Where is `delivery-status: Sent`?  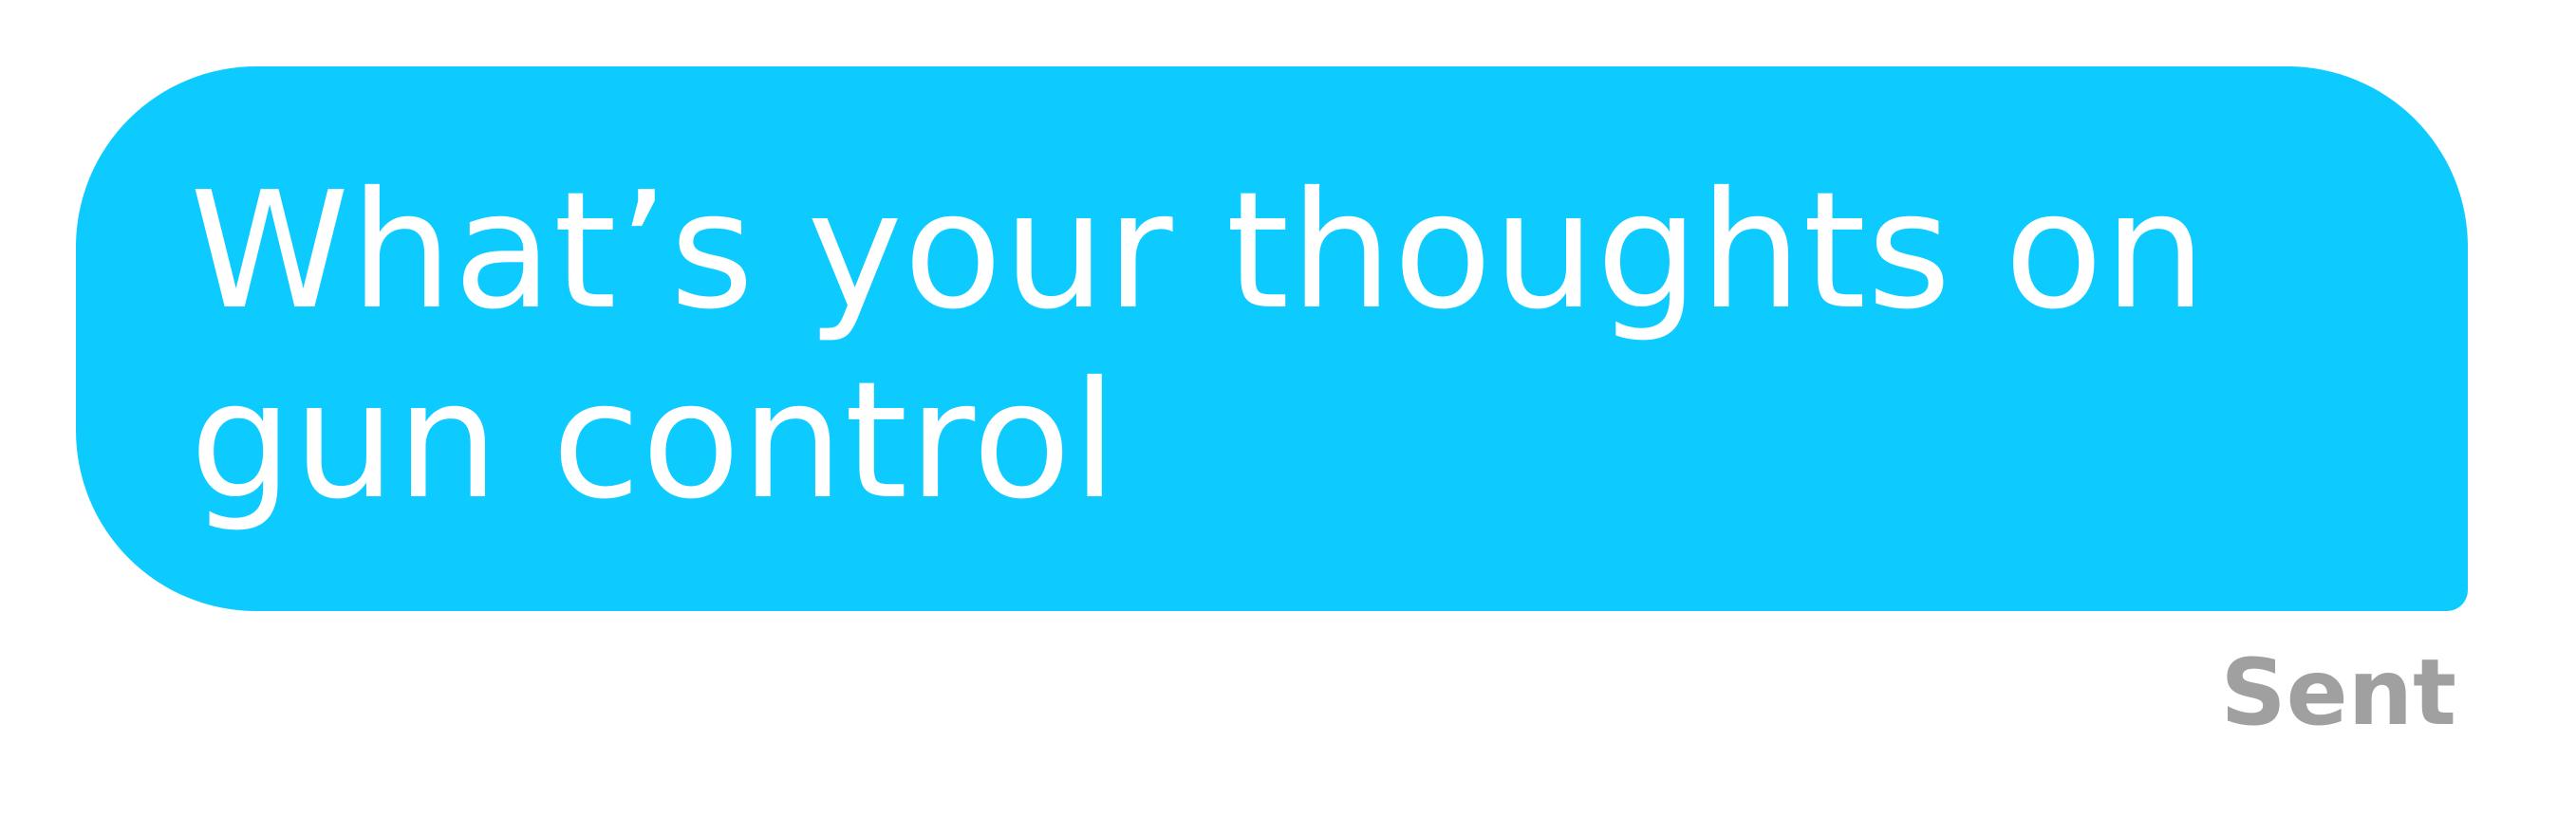 delivery-status: Sent is located at coordinates (2338, 693).